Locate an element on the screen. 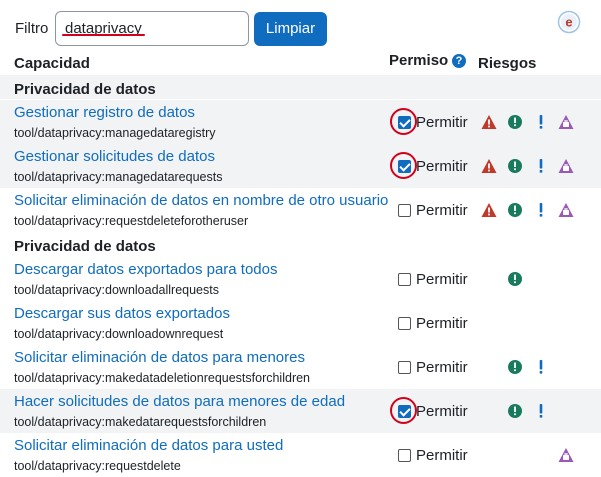 Image resolution: width=601 pixels, height=477 pixels. capability-link: Descargar sus datos exportados is located at coordinates (122, 313).